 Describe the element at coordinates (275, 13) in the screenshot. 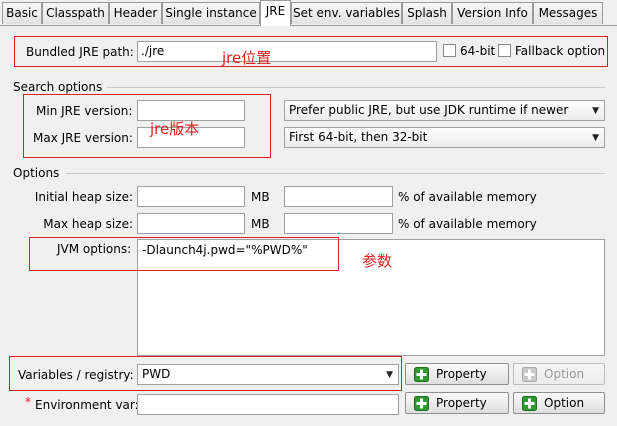

I see `tab-jre: JRE` at that location.